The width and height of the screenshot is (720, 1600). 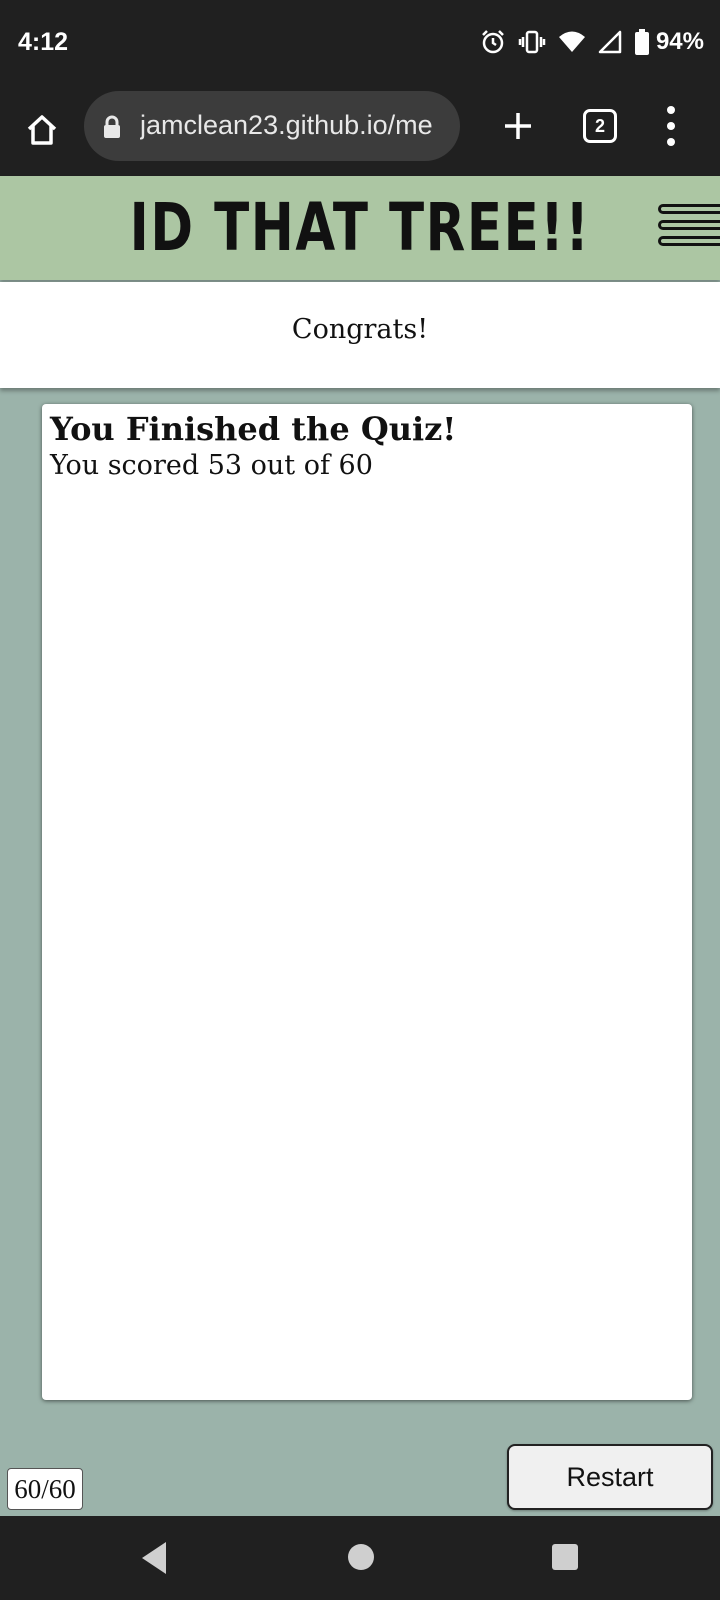 What do you see at coordinates (253, 429) in the screenshot?
I see `quiz-heading: You Finished the Quiz!` at bounding box center [253, 429].